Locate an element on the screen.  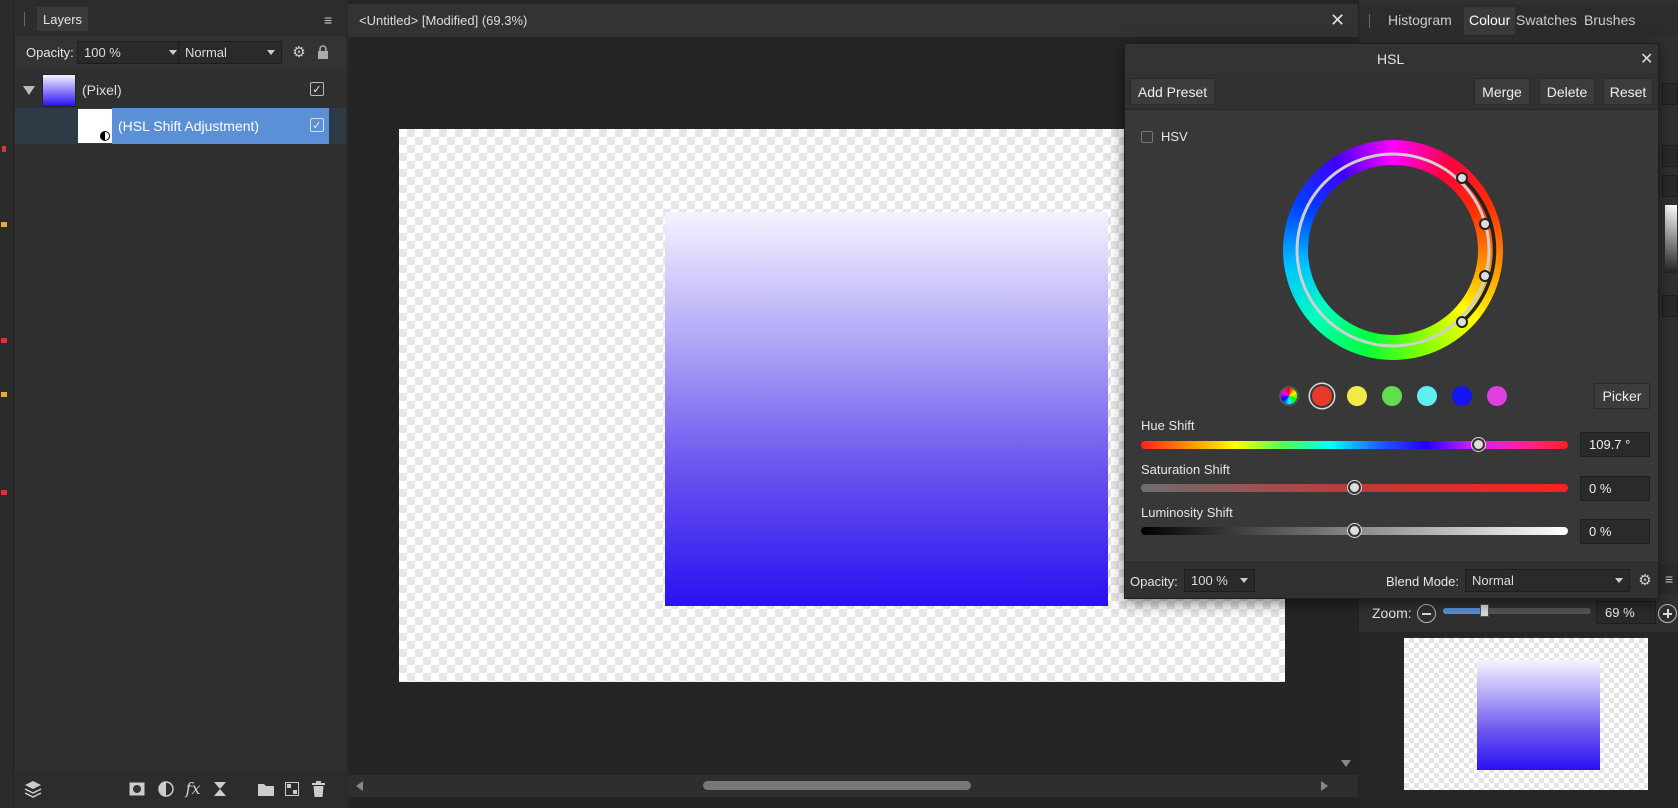
adjustment-layer-icon is located at coordinates (166, 789).